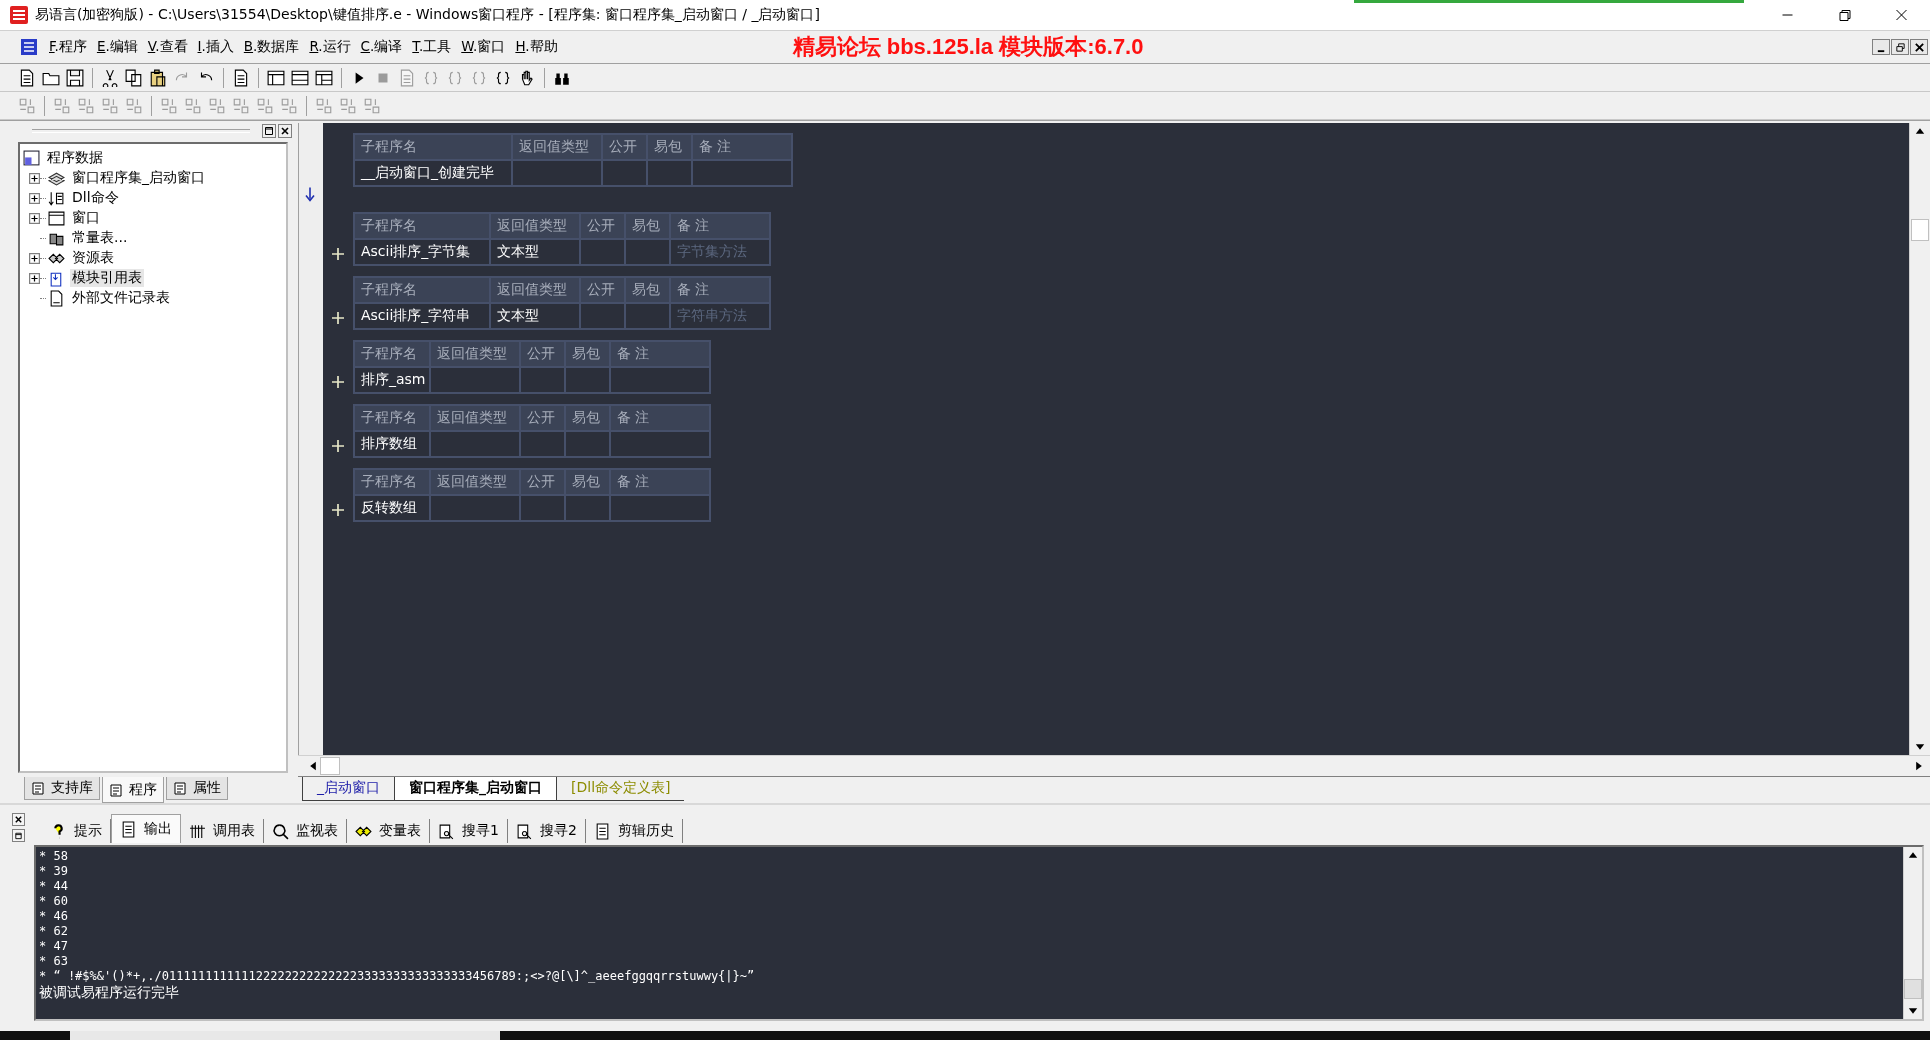  Describe the element at coordinates (222, 831) in the screenshot. I see `output-tab: 调用表` at that location.